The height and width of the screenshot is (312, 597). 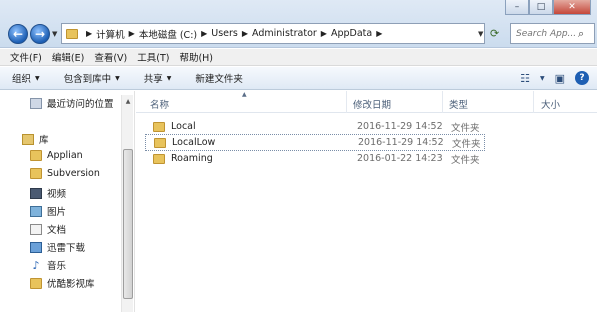 I want to click on share-label: 共享, so click(x=153, y=79).